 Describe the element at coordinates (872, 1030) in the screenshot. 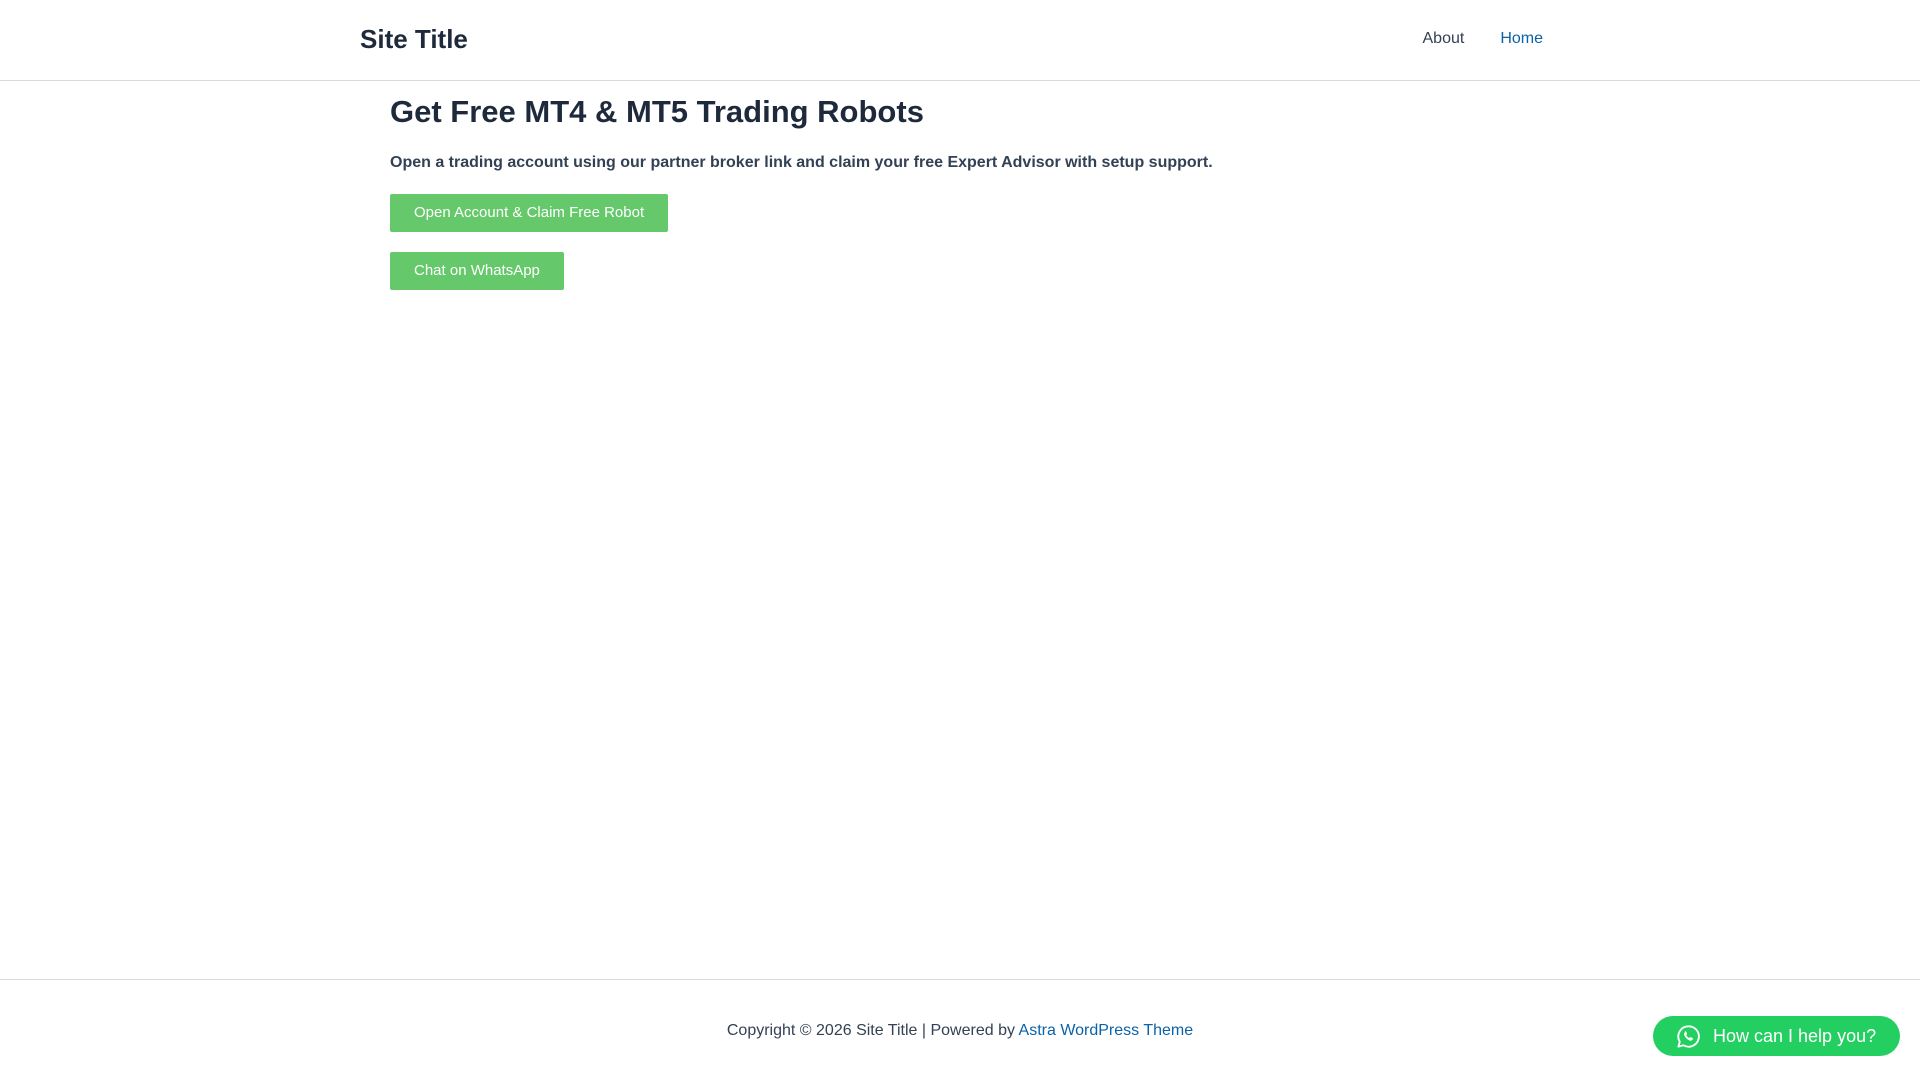

I see `copyright-prefix: Copyright © 2026 Site Title | Powered by` at that location.